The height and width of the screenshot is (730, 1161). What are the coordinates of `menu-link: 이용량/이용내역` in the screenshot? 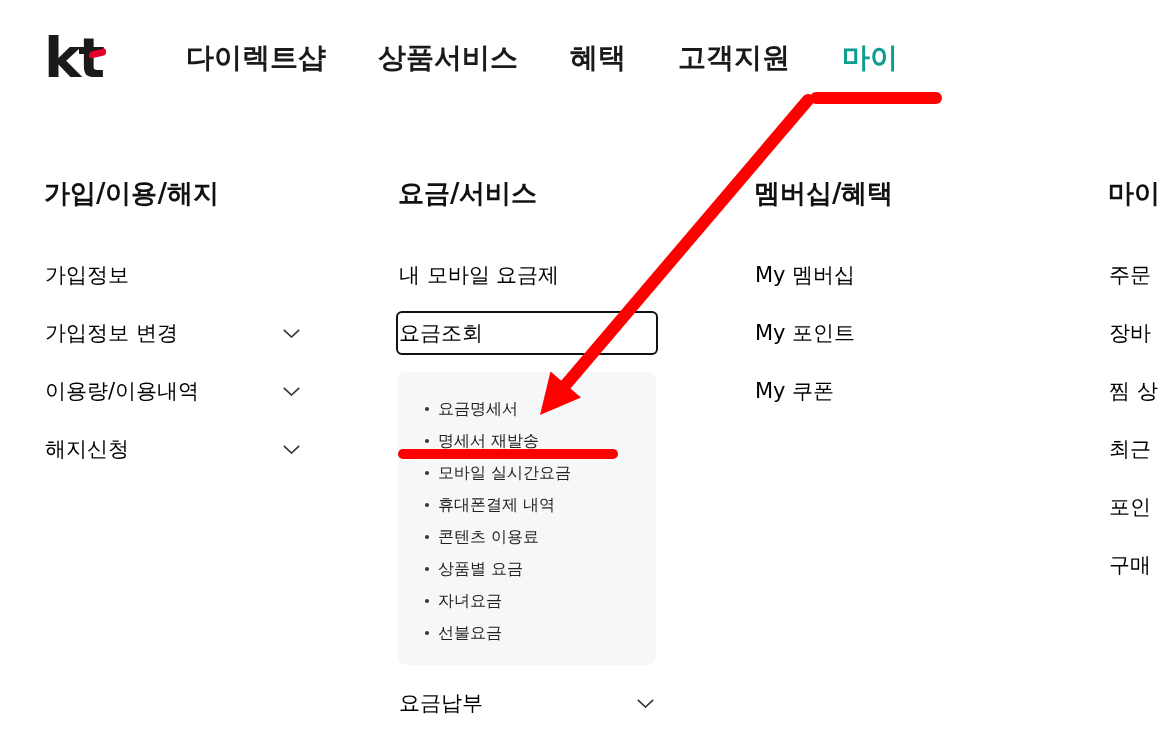 It's located at (173, 391).